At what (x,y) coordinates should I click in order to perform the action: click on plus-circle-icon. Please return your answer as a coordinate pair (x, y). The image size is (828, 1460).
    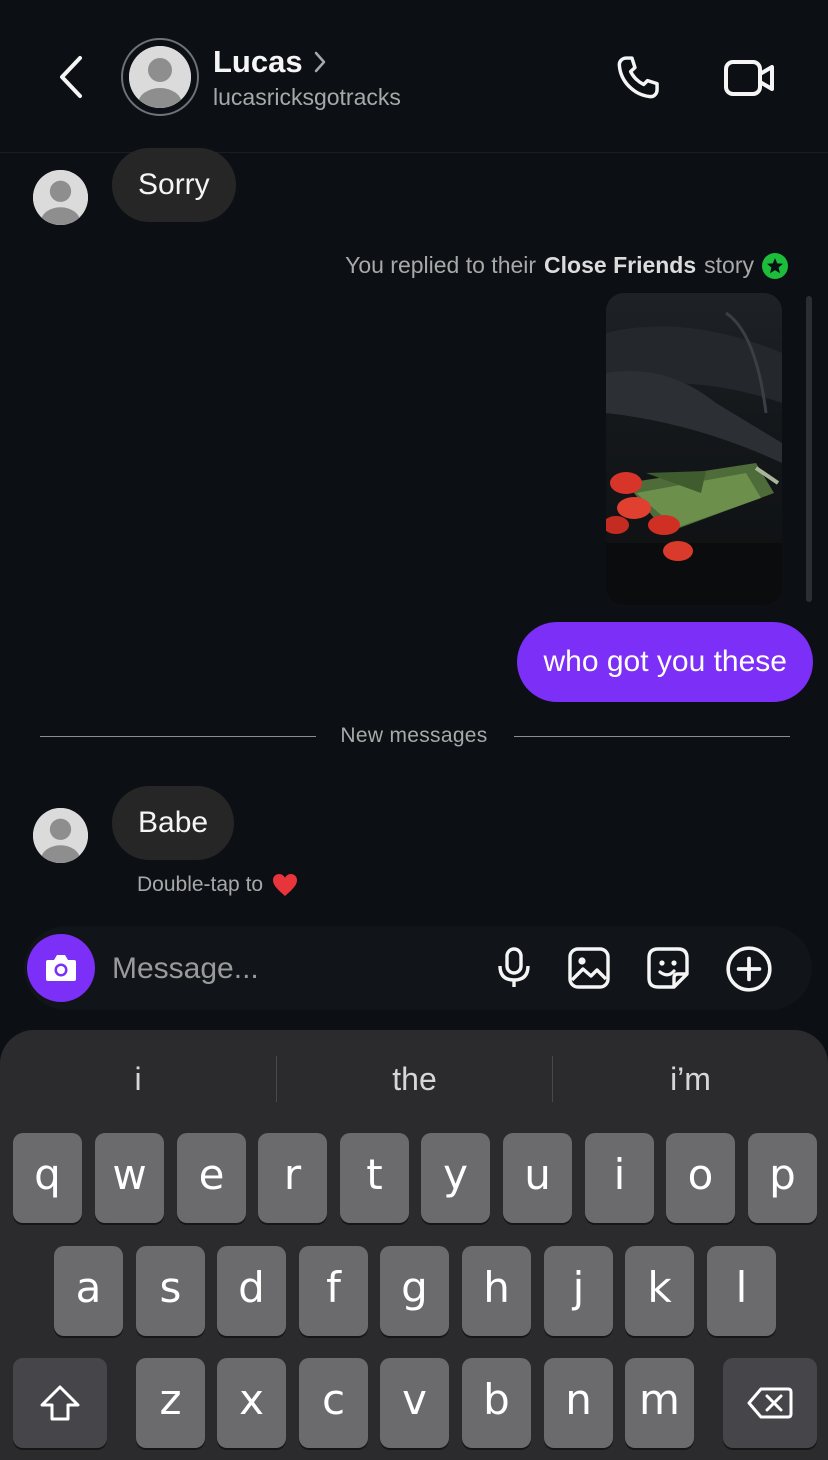
    Looking at the image, I should click on (749, 969).